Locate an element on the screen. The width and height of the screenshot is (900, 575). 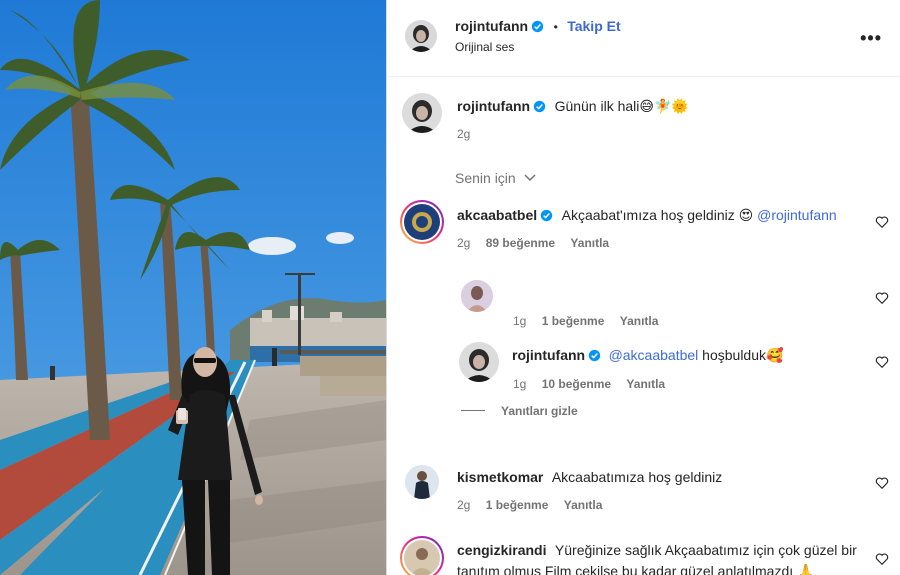
comment-text: Akcaabatımıza hoş geldiniz is located at coordinates (637, 477).